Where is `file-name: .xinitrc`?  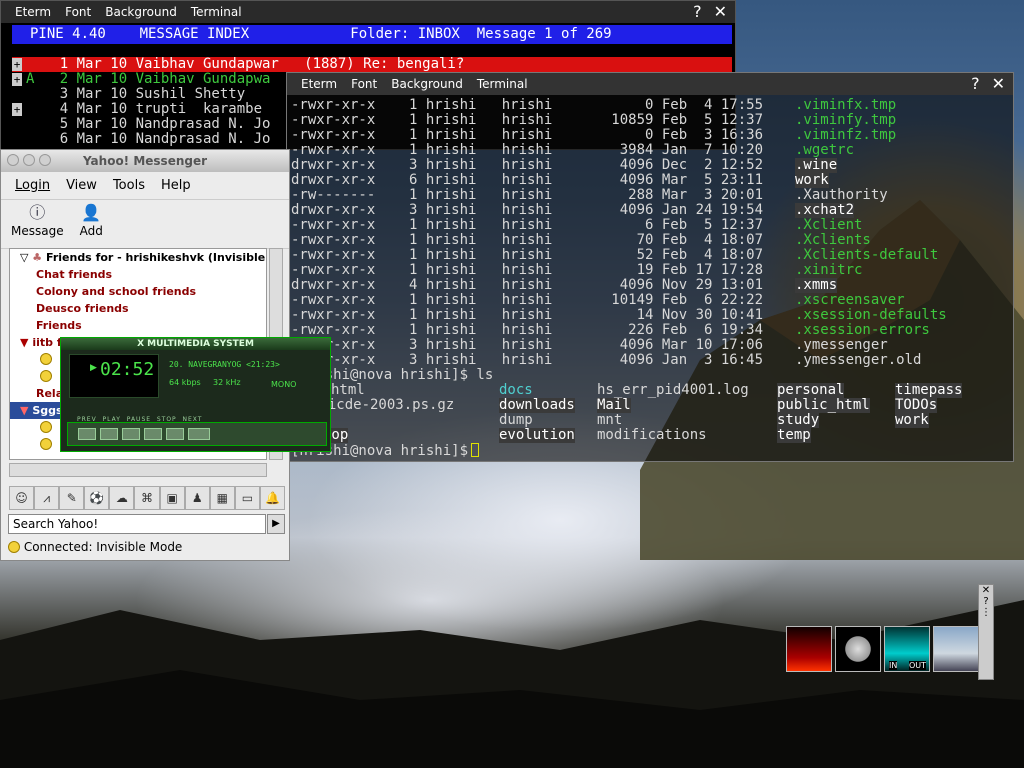
file-name: .xinitrc is located at coordinates (829, 270).